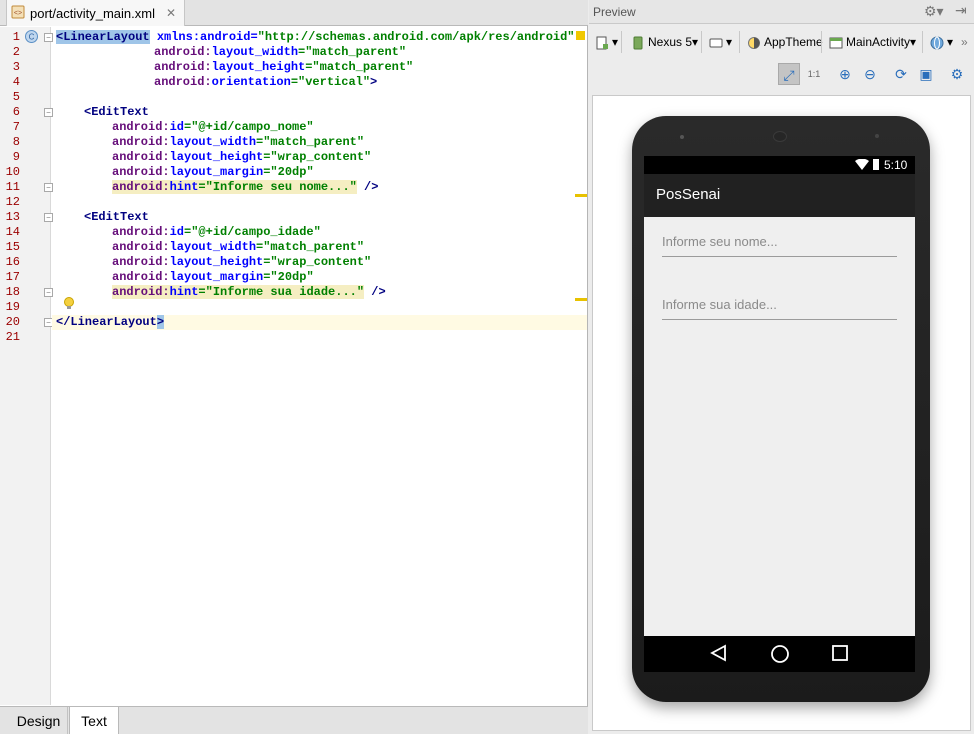 The width and height of the screenshot is (974, 734). I want to click on activity-dropdown: MainActivity▾, so click(872, 42).